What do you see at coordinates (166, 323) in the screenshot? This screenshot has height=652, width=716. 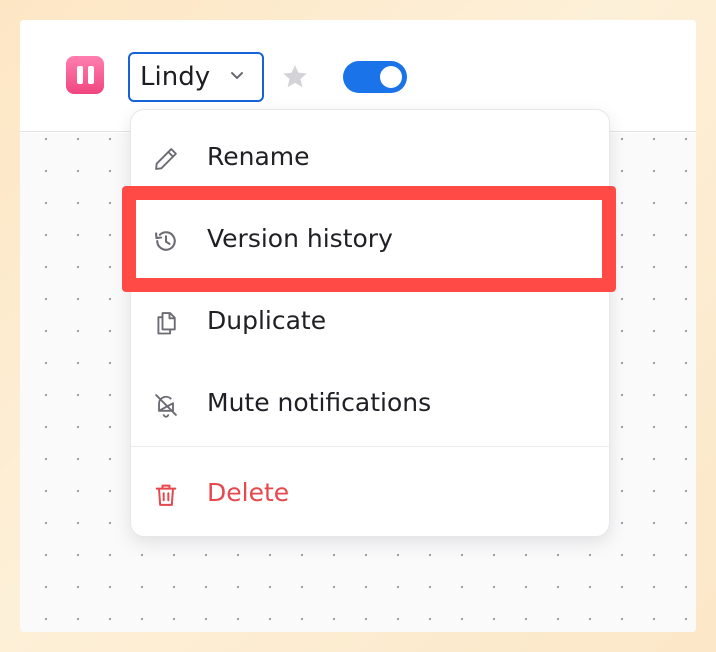 I see `copy-icon` at bounding box center [166, 323].